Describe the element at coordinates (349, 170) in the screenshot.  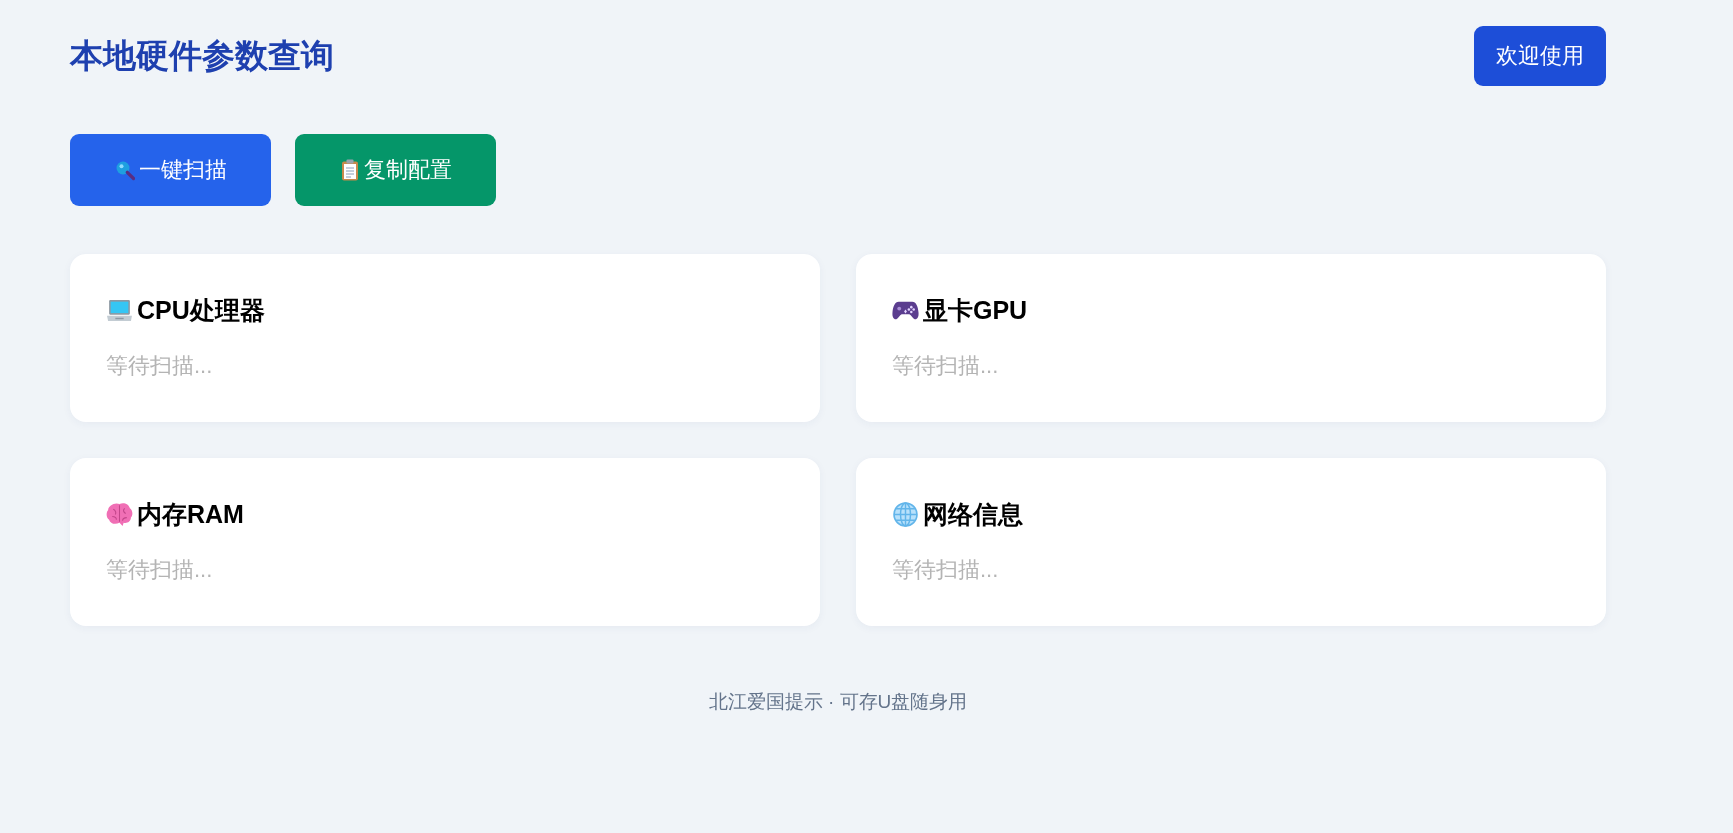
I see `clipboard-icon` at that location.